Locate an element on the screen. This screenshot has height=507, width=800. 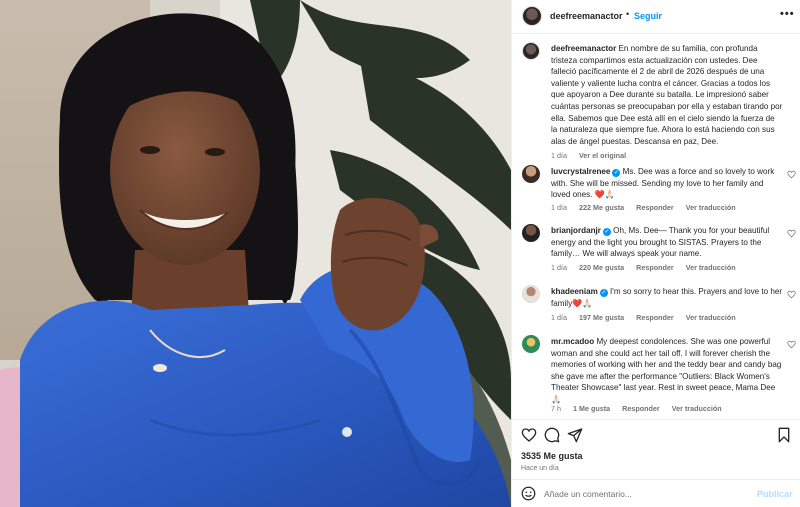
post-username: deefreemanactor is located at coordinates (586, 16).